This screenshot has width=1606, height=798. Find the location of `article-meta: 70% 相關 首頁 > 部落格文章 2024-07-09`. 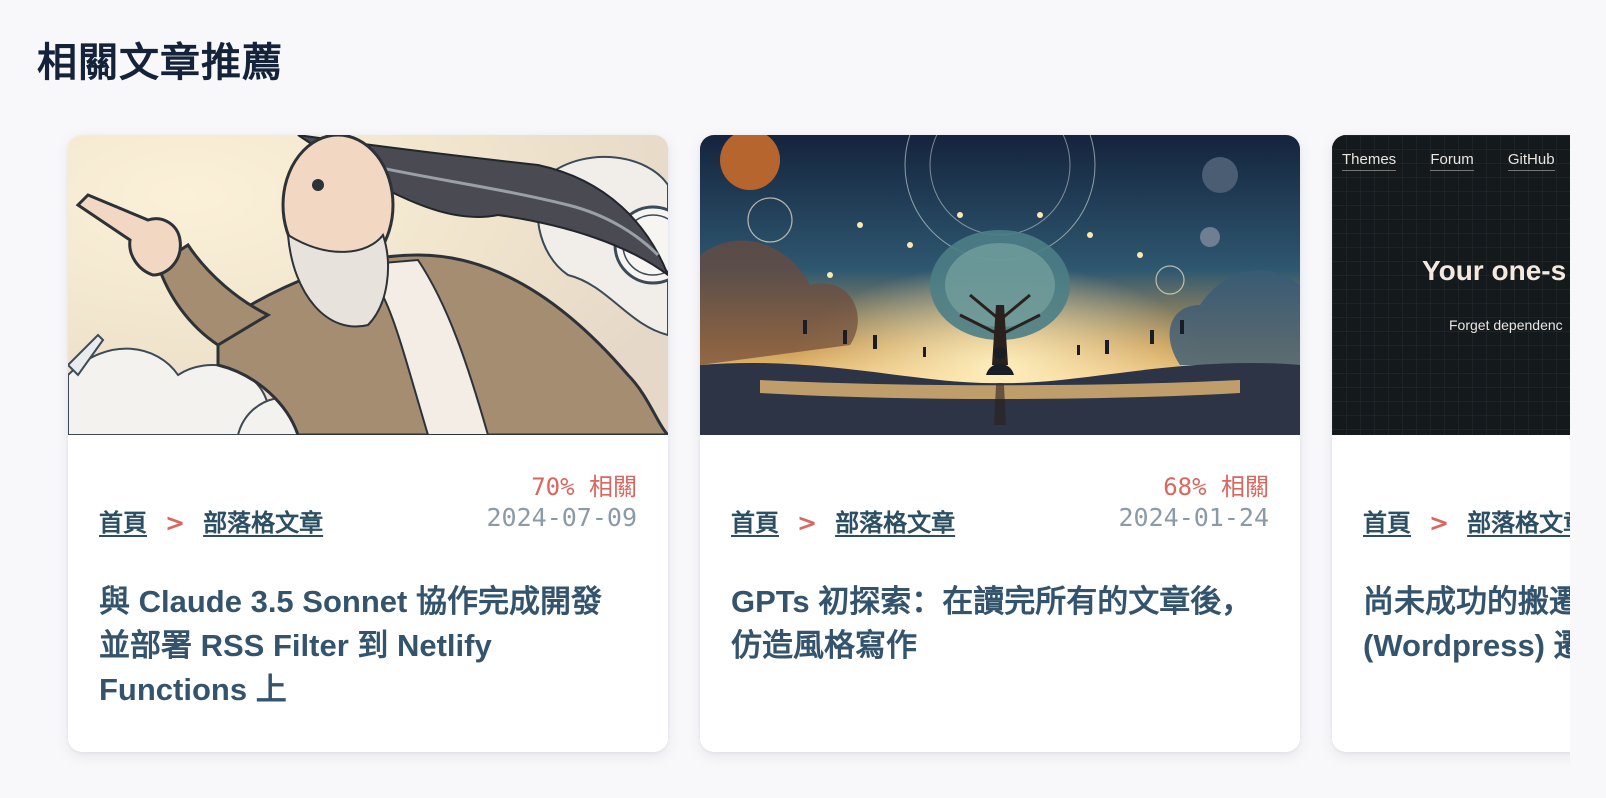

article-meta: 70% 相關 首頁 > 部落格文章 2024-07-09 is located at coordinates (368, 502).